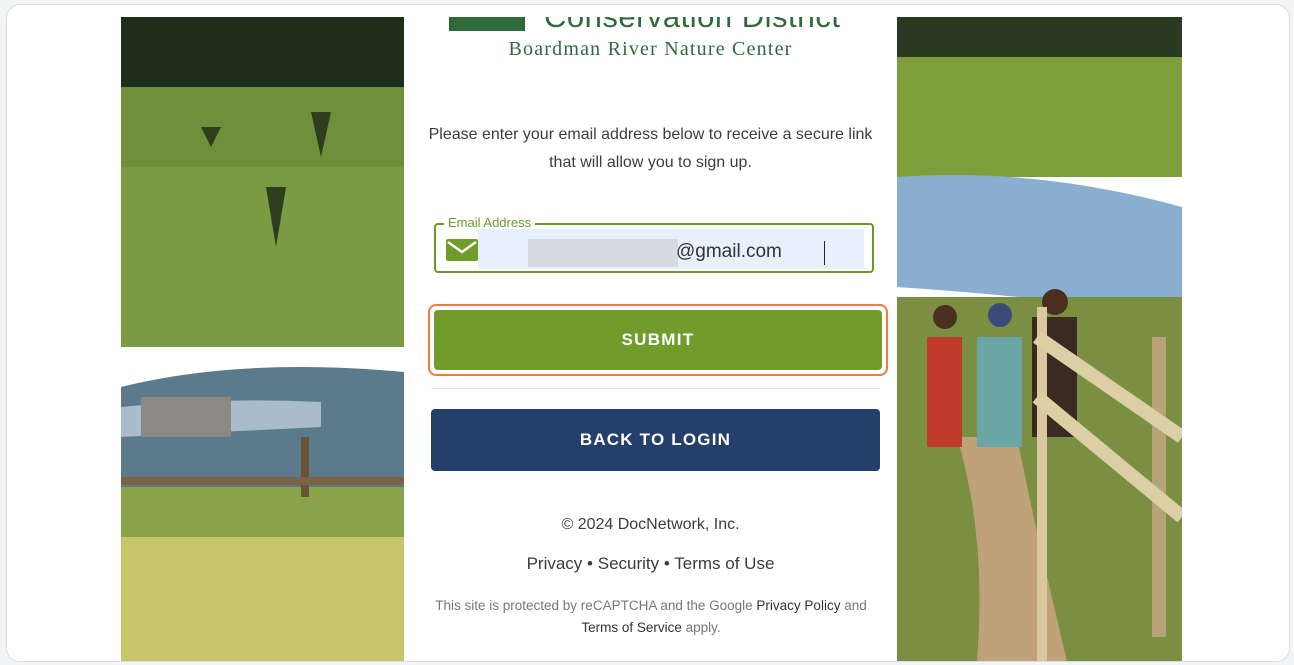  I want to click on recaptcha-suffix: apply., so click(703, 627).